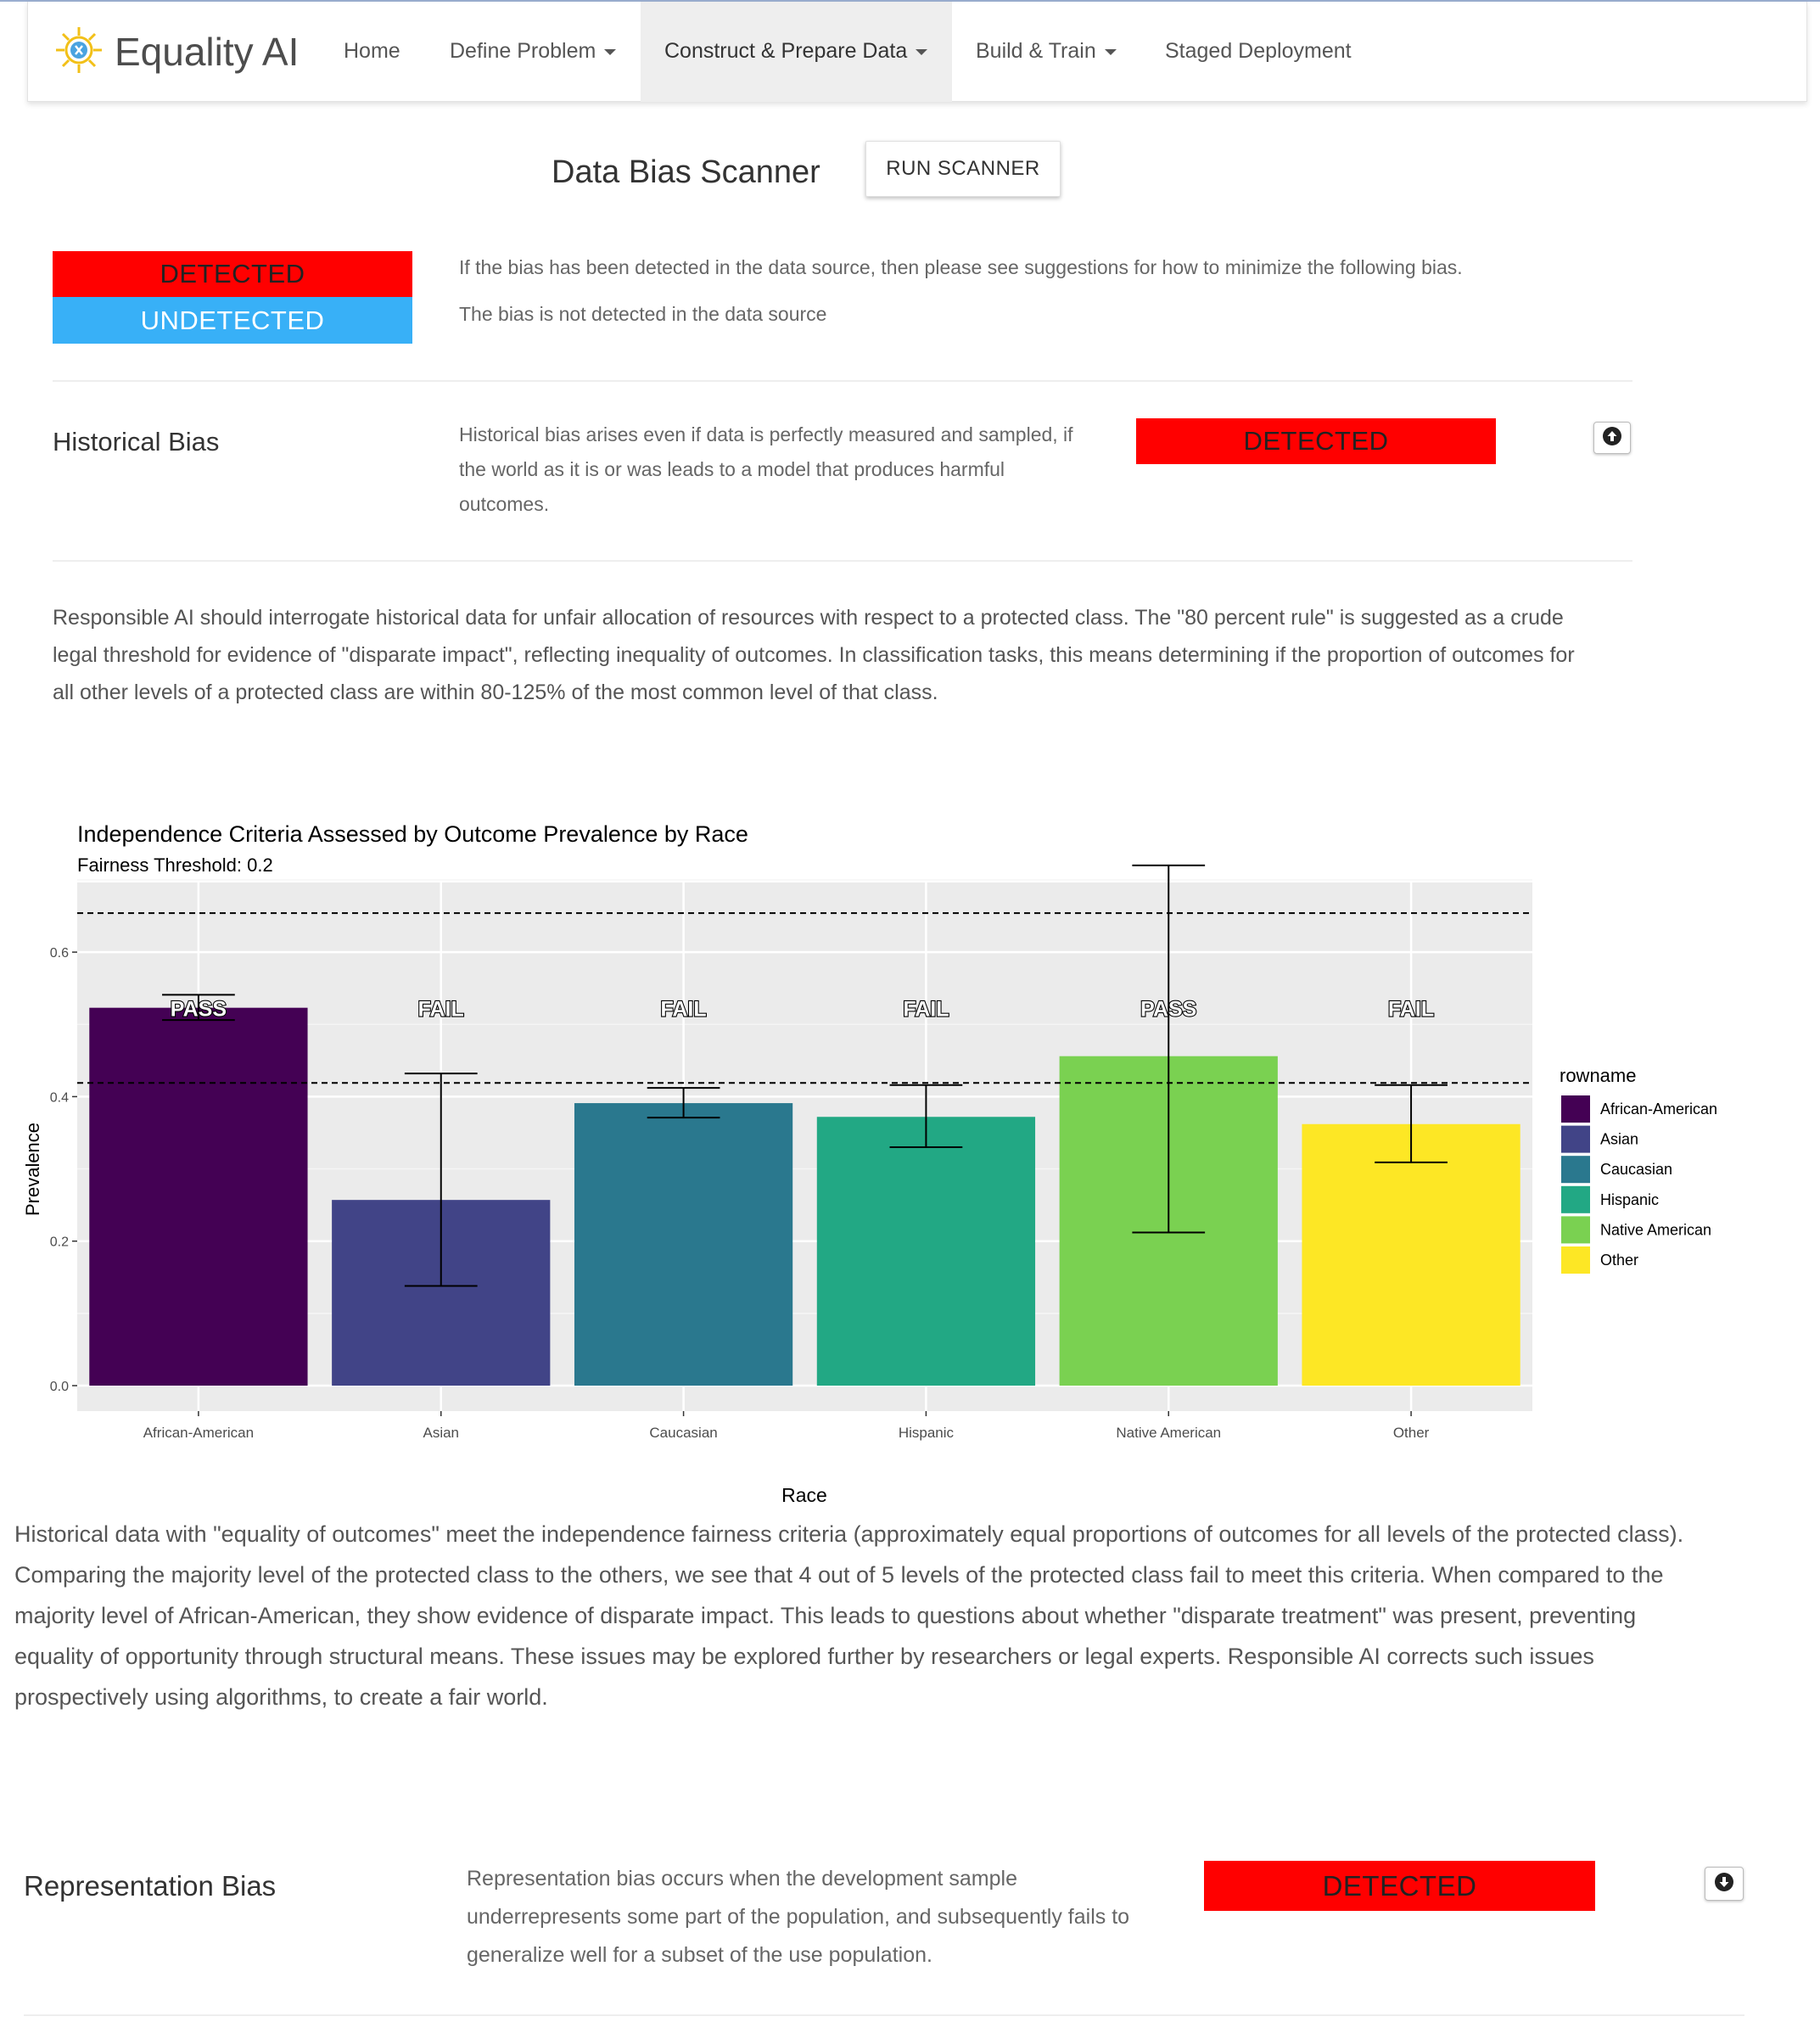 The image size is (1820, 2039). What do you see at coordinates (441, 1433) in the screenshot?
I see `x-tick-label: Asian` at bounding box center [441, 1433].